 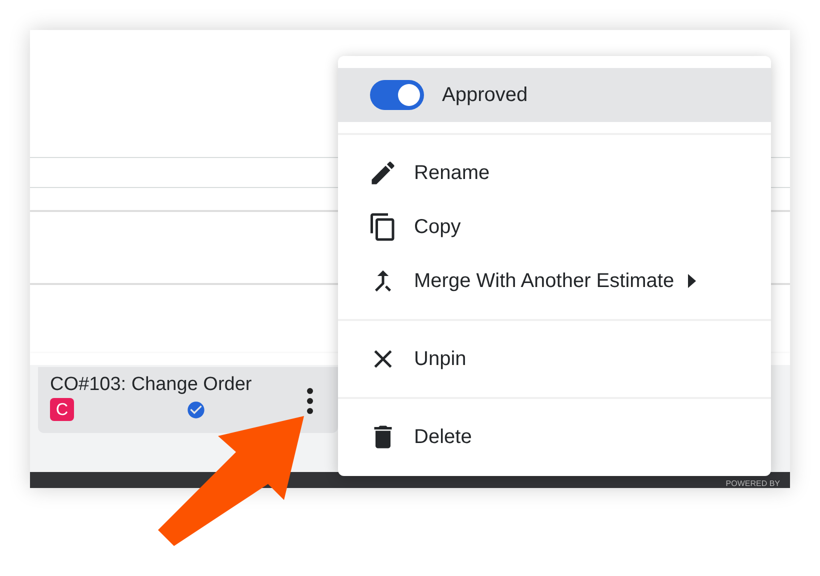 I want to click on menu-item: Unpin, so click(x=554, y=359).